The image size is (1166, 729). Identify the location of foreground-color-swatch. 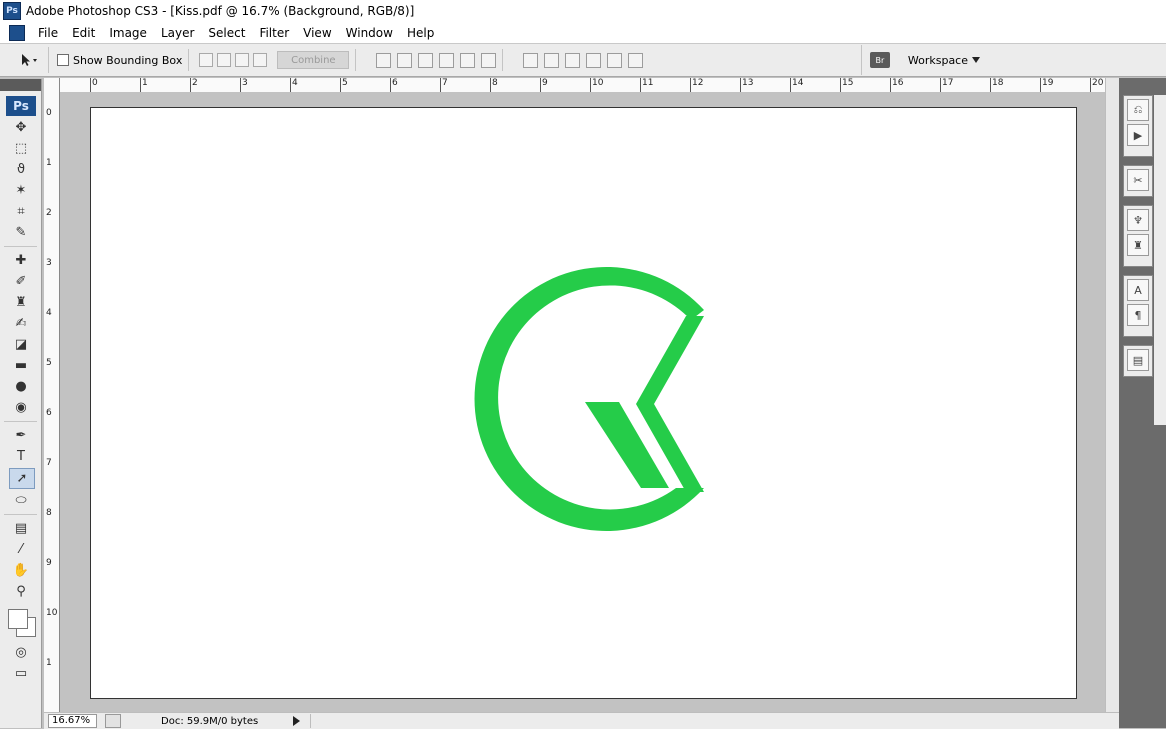
(18, 619).